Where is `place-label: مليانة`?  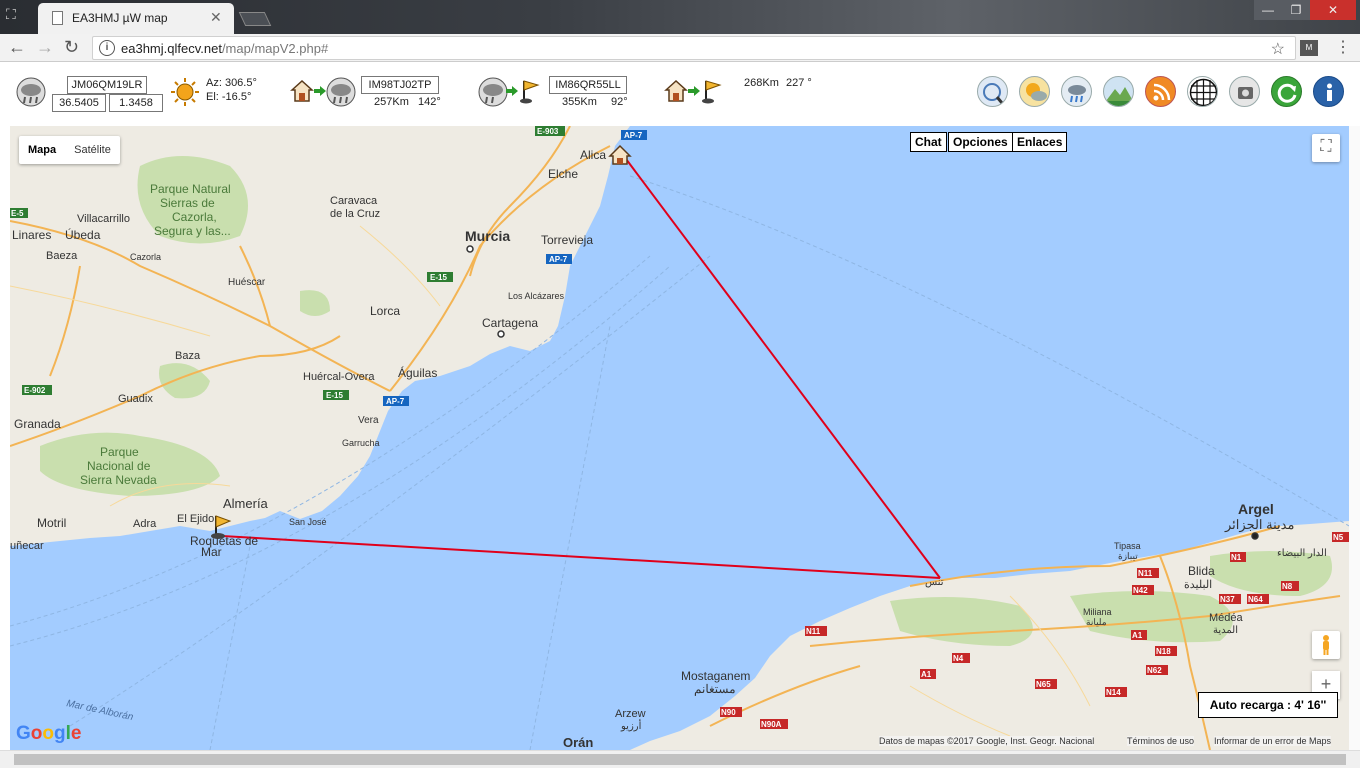
place-label: مليانة is located at coordinates (1096, 622).